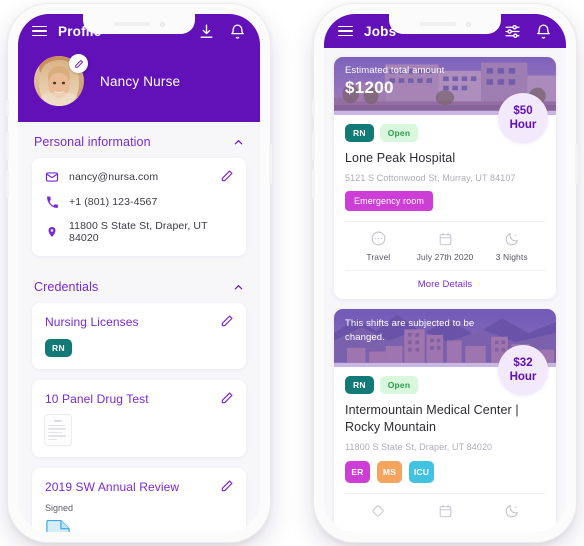  I want to click on rate-unit: Hour, so click(523, 125).